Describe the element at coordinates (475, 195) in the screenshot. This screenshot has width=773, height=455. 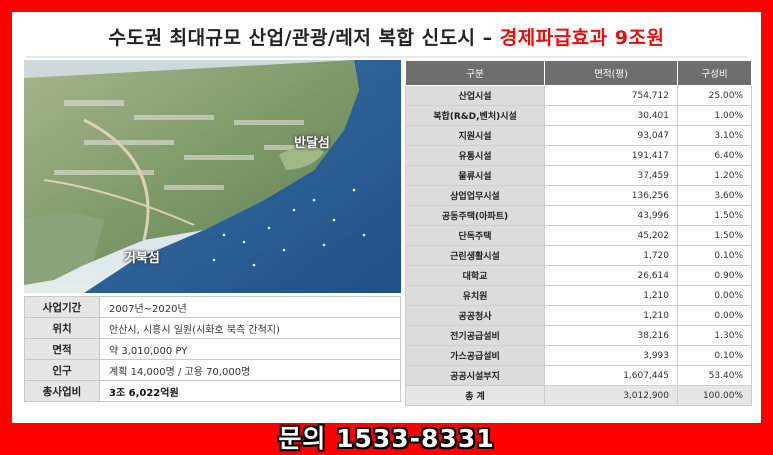
I see `row-name: 상업업무시설` at that location.